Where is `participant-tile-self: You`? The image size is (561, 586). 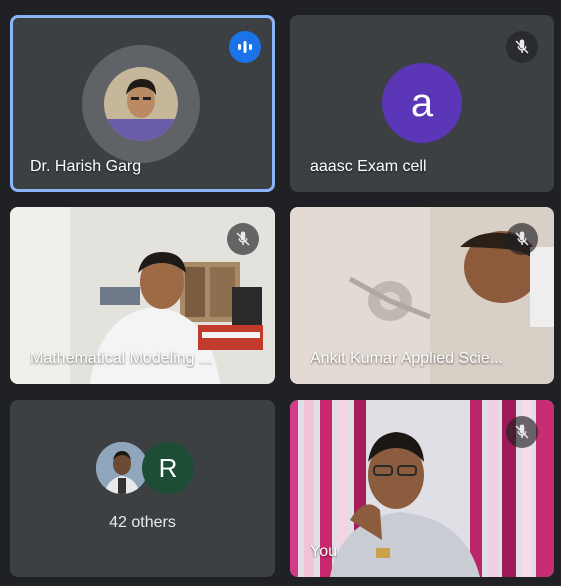 participant-tile-self: You is located at coordinates (422, 488).